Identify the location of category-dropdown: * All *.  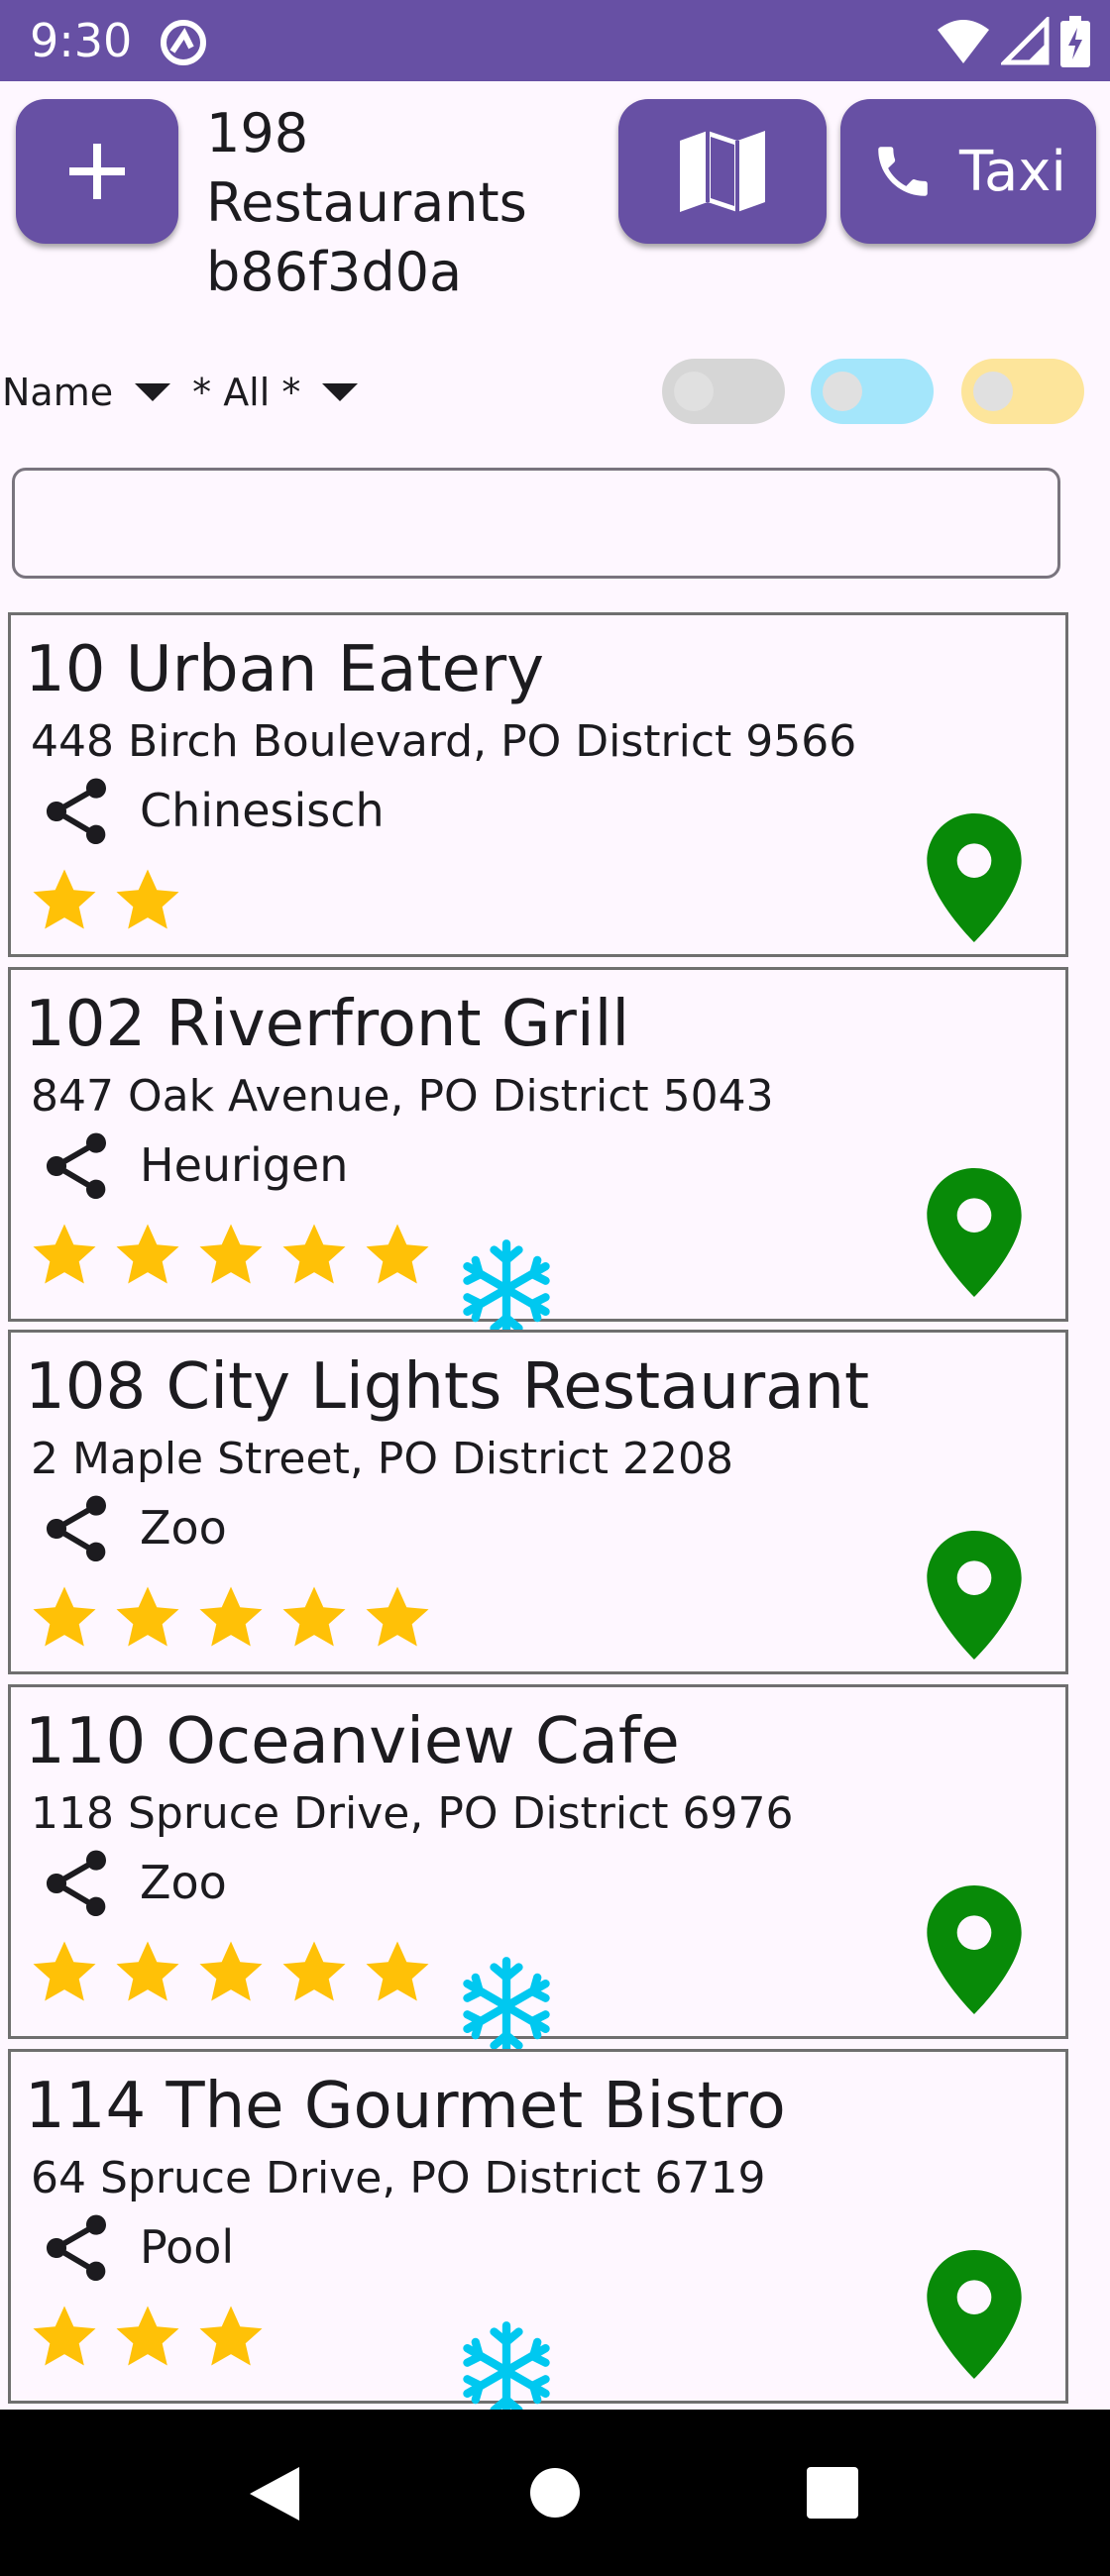
(286, 393).